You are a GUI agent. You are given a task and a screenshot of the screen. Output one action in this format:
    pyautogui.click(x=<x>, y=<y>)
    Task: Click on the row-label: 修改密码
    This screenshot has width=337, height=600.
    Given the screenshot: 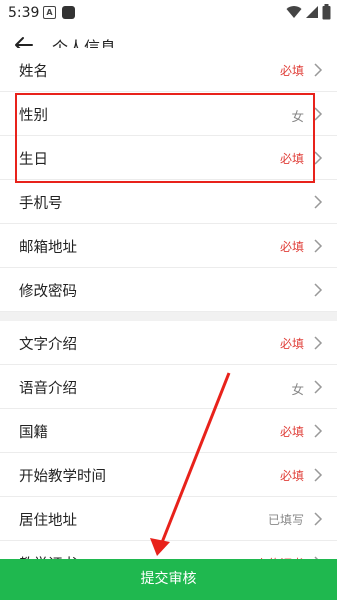 What is the action you would take?
    pyautogui.click(x=48, y=292)
    